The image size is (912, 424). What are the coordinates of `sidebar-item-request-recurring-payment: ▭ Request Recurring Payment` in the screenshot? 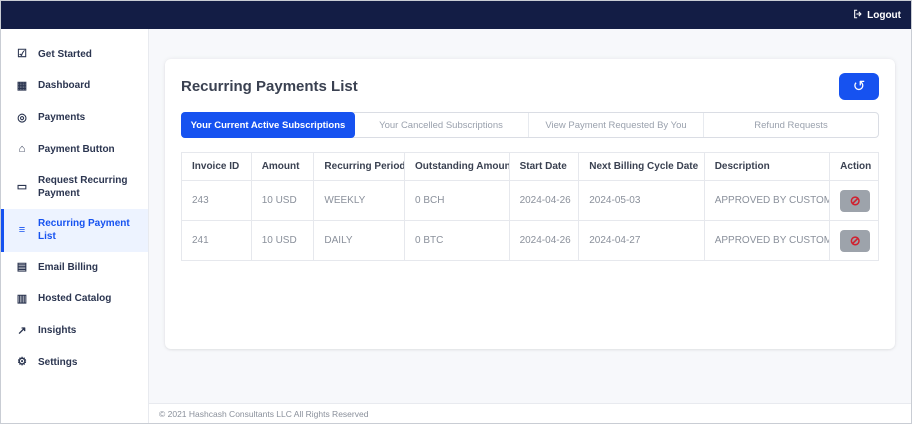 It's located at (74, 187).